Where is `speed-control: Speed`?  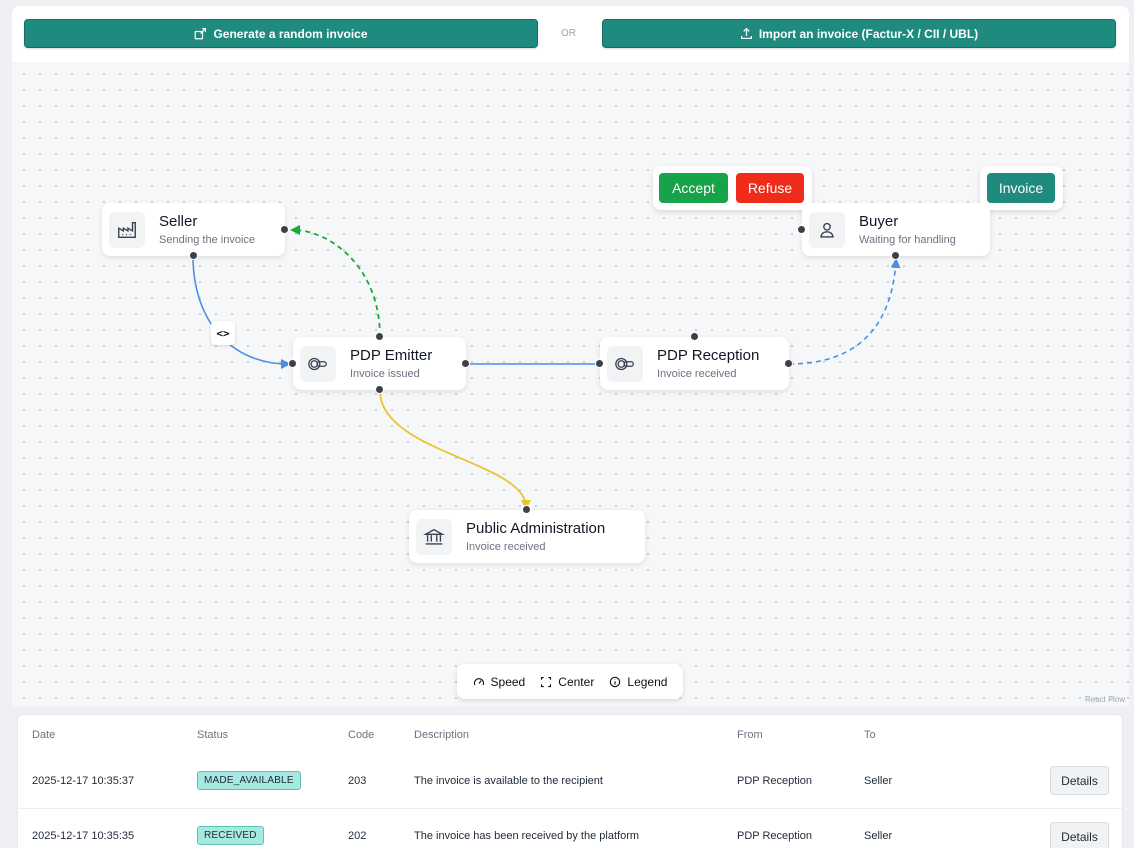
speed-control: Speed is located at coordinates (499, 681).